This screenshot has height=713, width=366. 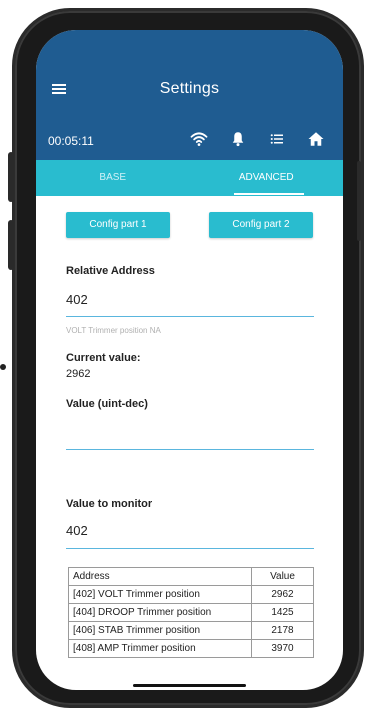 I want to click on relative-address-underline, so click(x=190, y=316).